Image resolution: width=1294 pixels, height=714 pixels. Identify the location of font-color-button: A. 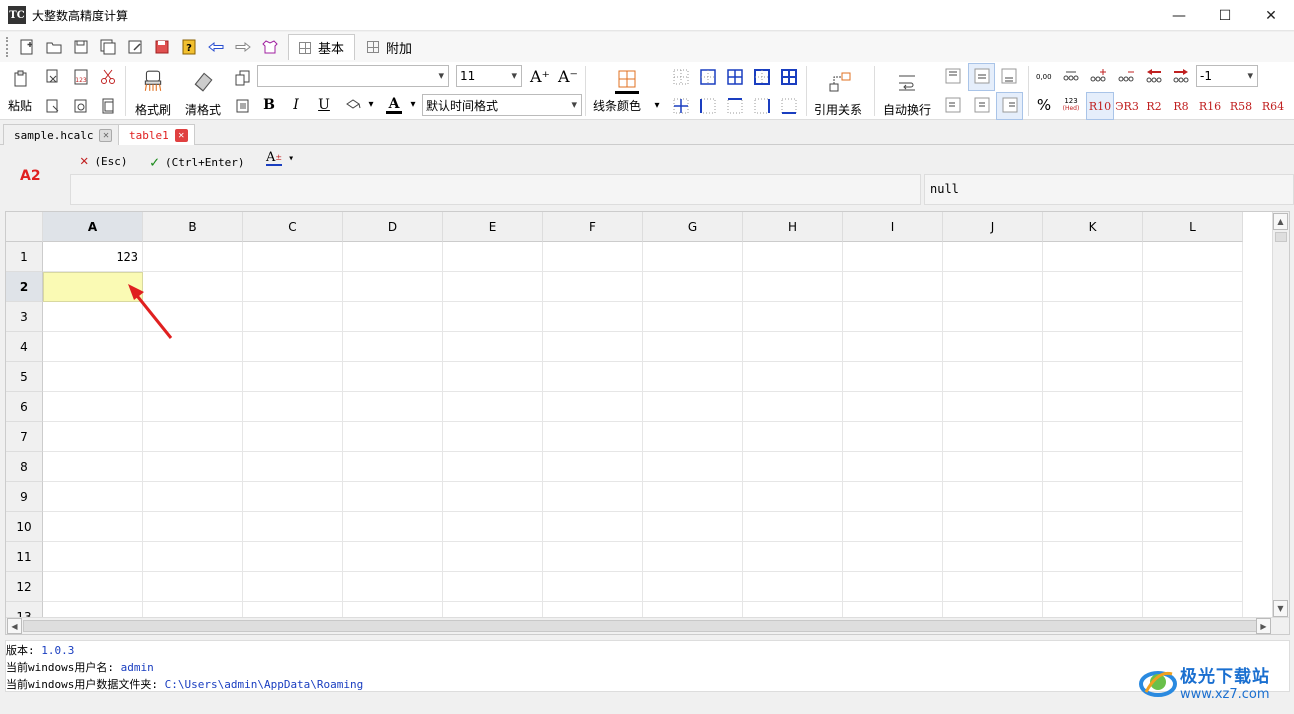
(394, 105).